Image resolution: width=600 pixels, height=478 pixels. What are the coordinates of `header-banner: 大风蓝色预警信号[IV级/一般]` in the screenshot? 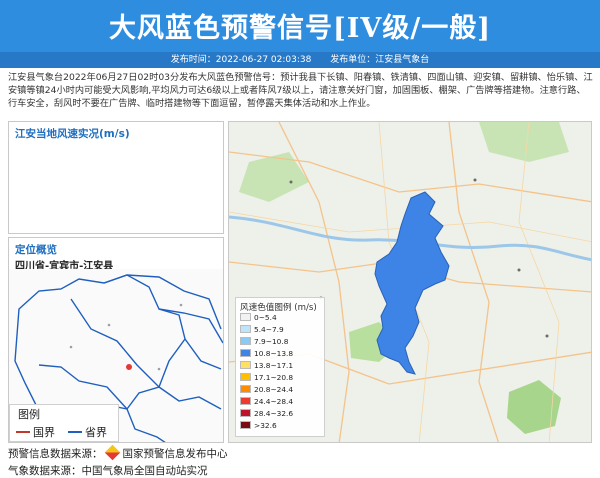 It's located at (300, 26).